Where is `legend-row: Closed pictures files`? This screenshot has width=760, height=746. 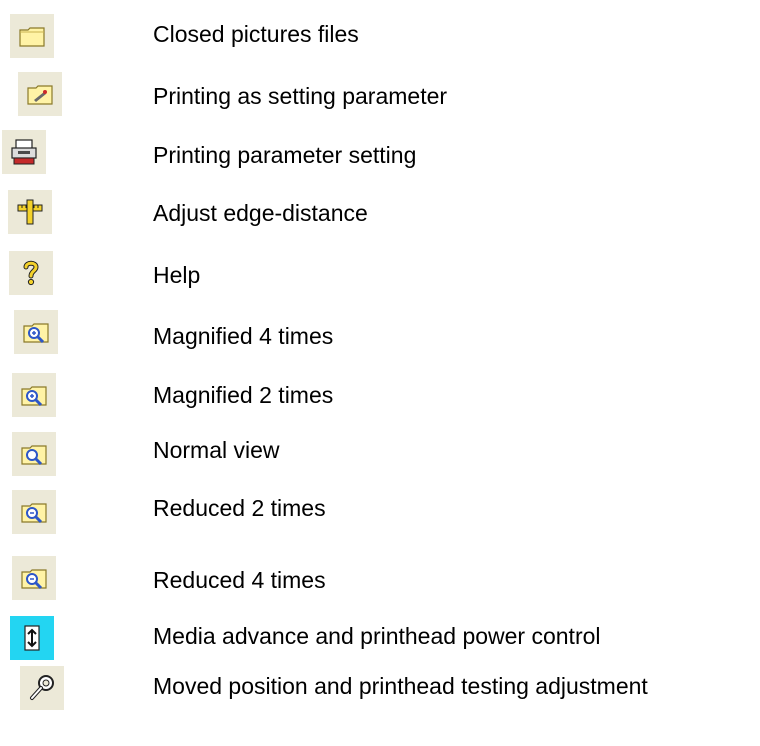 legend-row: Closed pictures files is located at coordinates (380, 36).